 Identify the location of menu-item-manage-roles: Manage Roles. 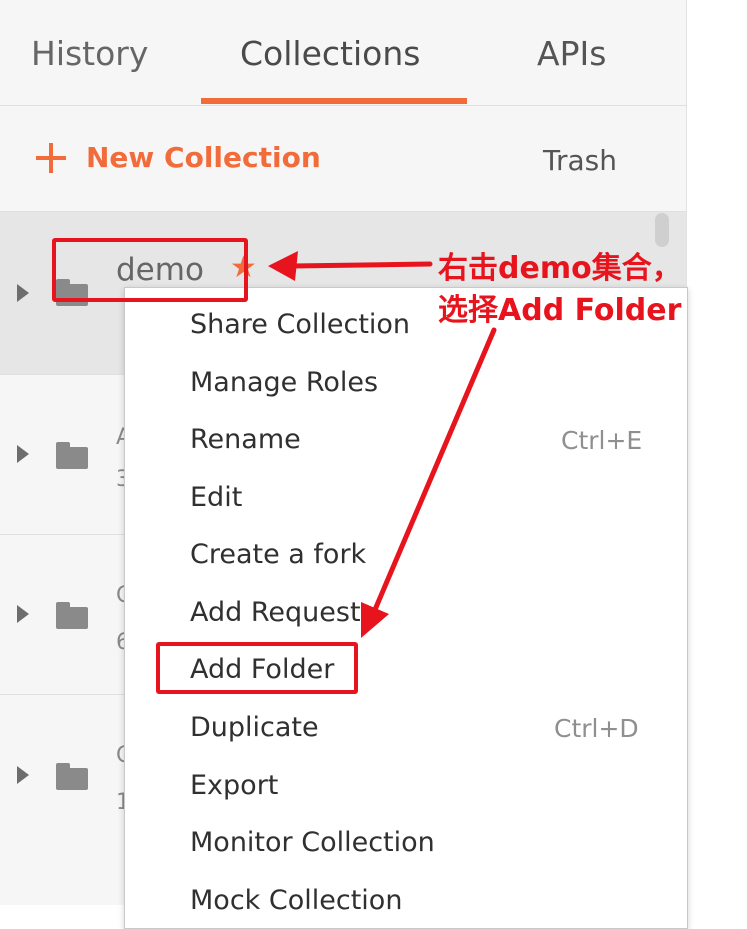
(284, 382).